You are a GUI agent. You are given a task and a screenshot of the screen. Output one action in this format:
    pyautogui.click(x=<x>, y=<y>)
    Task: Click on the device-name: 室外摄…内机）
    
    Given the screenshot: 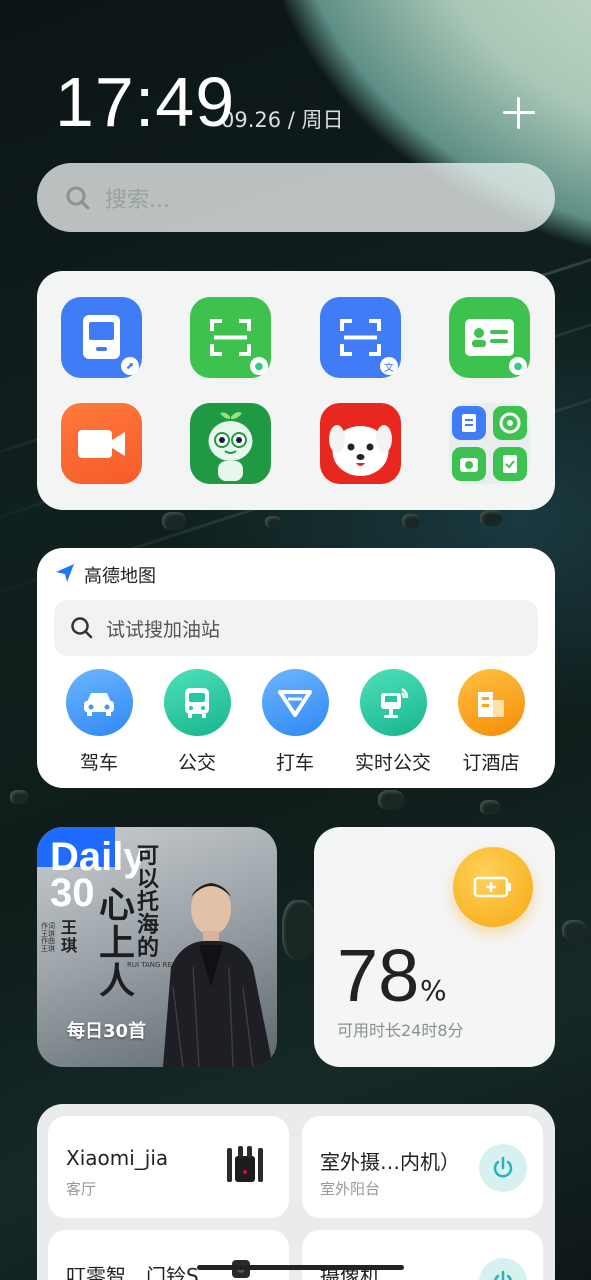 What is the action you would take?
    pyautogui.click(x=390, y=1162)
    